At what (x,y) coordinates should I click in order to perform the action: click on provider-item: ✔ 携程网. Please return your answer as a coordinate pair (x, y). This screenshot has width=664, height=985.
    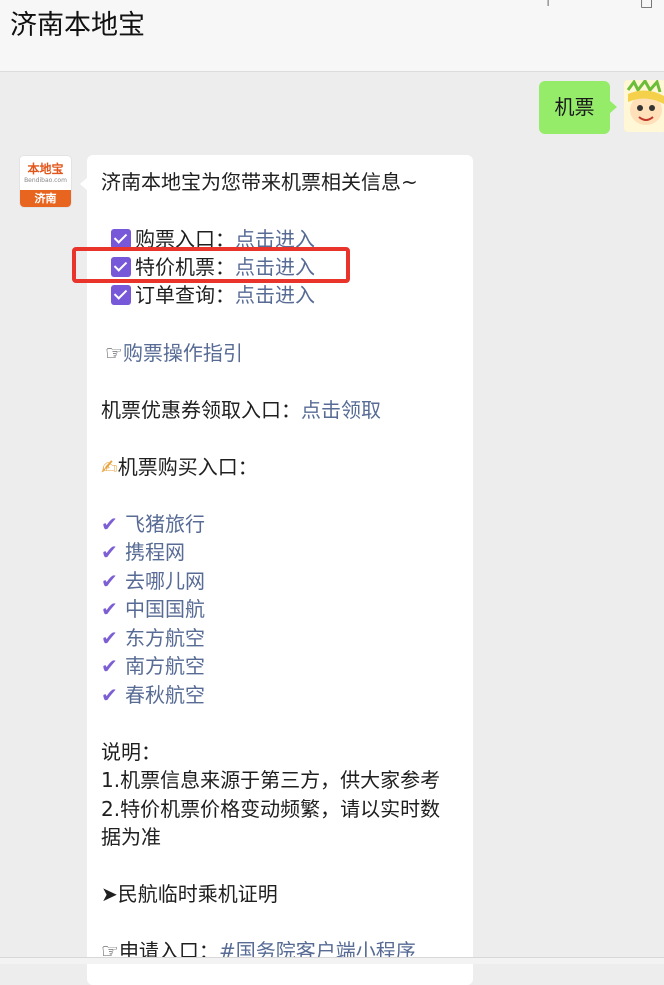
    Looking at the image, I should click on (143, 552).